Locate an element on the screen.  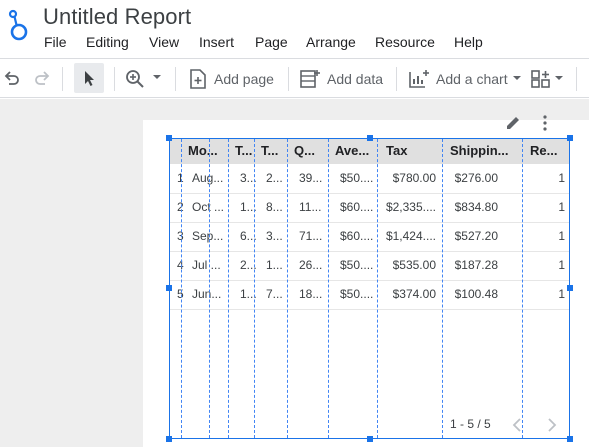
add-chart-icon is located at coordinates (419, 79).